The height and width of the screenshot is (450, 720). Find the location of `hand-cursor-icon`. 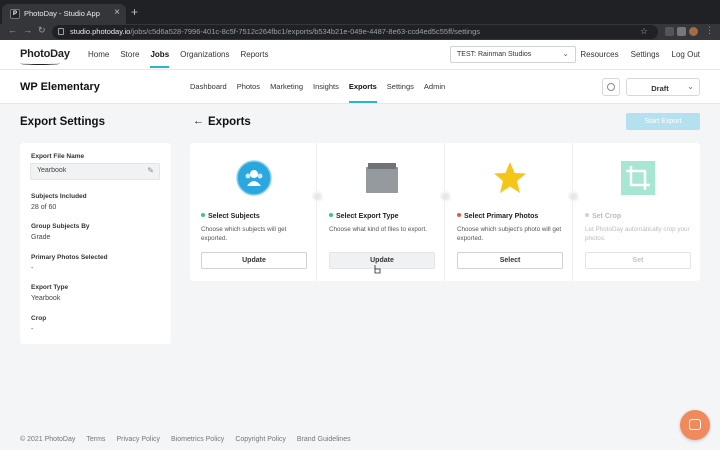

hand-cursor-icon is located at coordinates (377, 269).